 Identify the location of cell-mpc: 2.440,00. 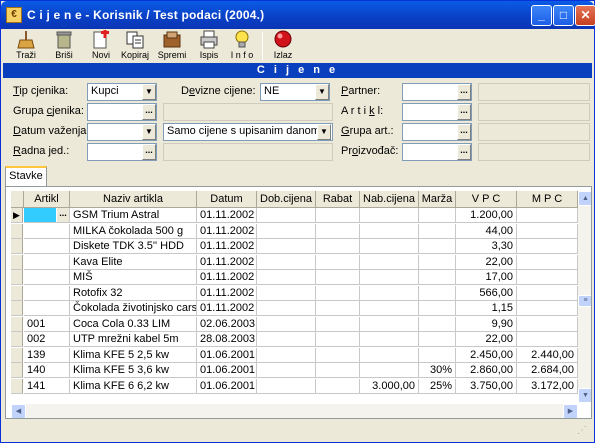
(547, 355).